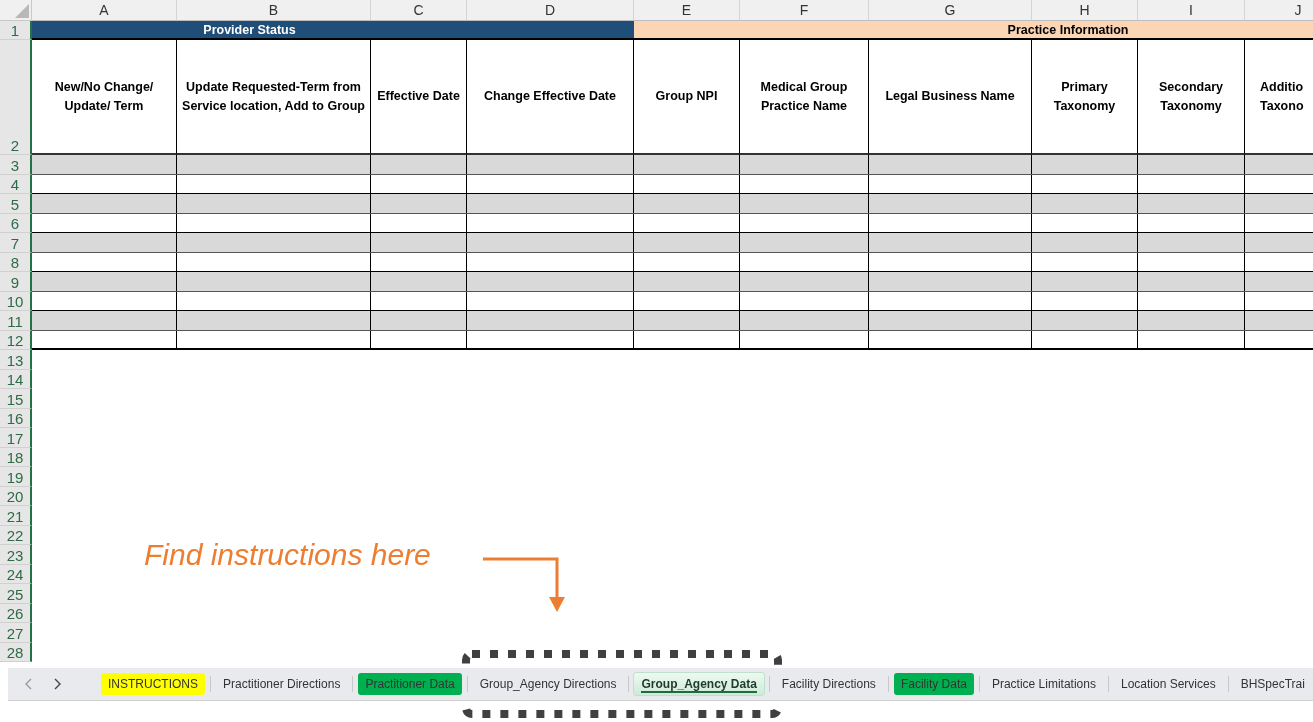  Describe the element at coordinates (16, 633) in the screenshot. I see `row-header: 27` at that location.